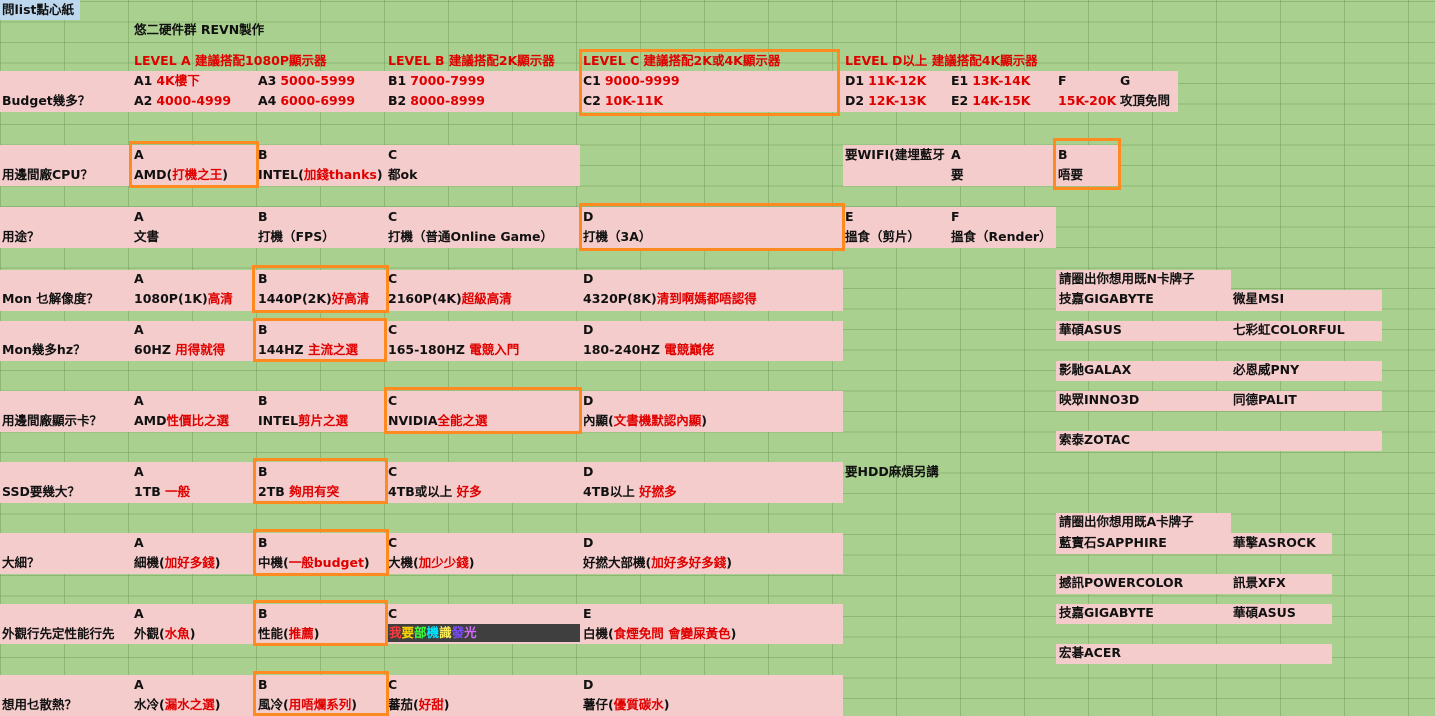  Describe the element at coordinates (139, 330) in the screenshot. I see `hz-a-code: A` at that location.